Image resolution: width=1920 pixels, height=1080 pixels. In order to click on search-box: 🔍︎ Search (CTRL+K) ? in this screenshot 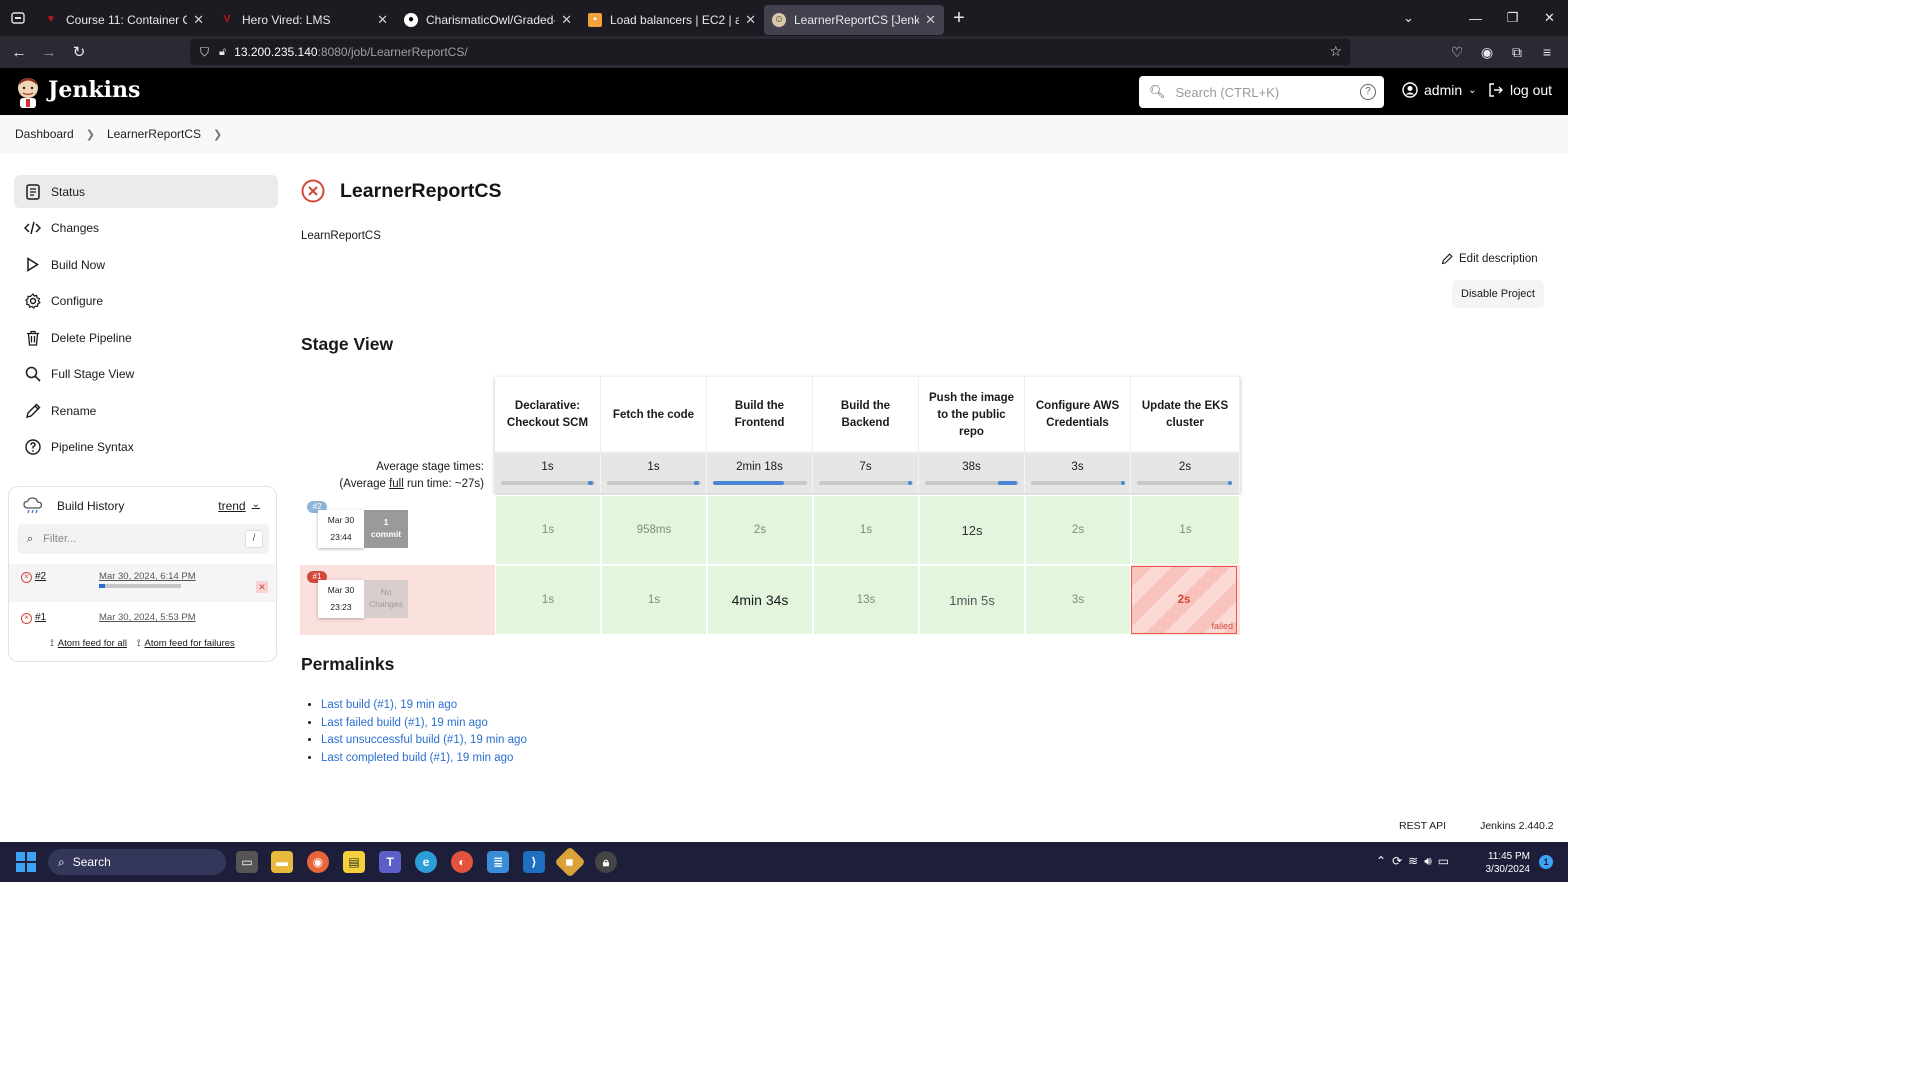, I will do `click(1261, 92)`.